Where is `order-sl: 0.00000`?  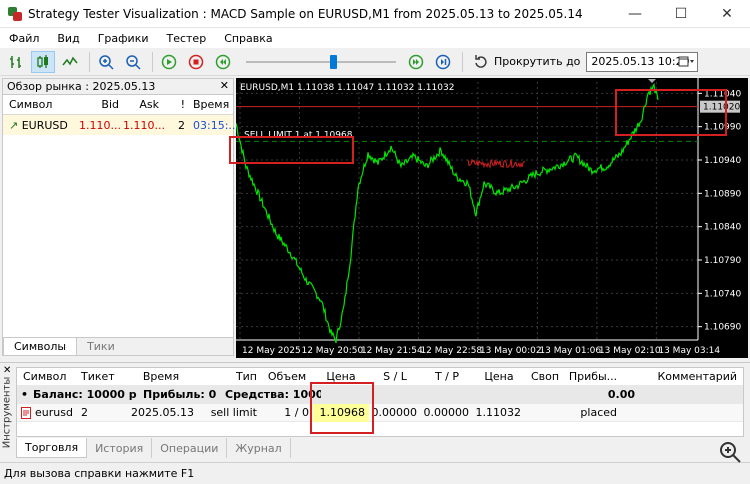
order-sl: 0.00000 is located at coordinates (395, 412).